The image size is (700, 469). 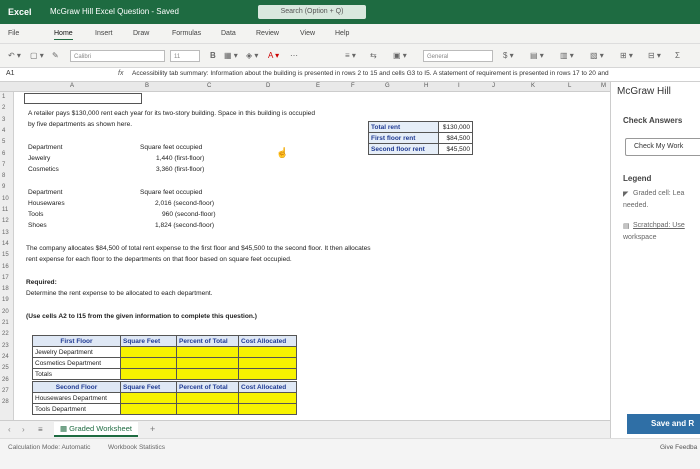 I want to click on cell-a3: by five departments as shown here., so click(x=80, y=124).